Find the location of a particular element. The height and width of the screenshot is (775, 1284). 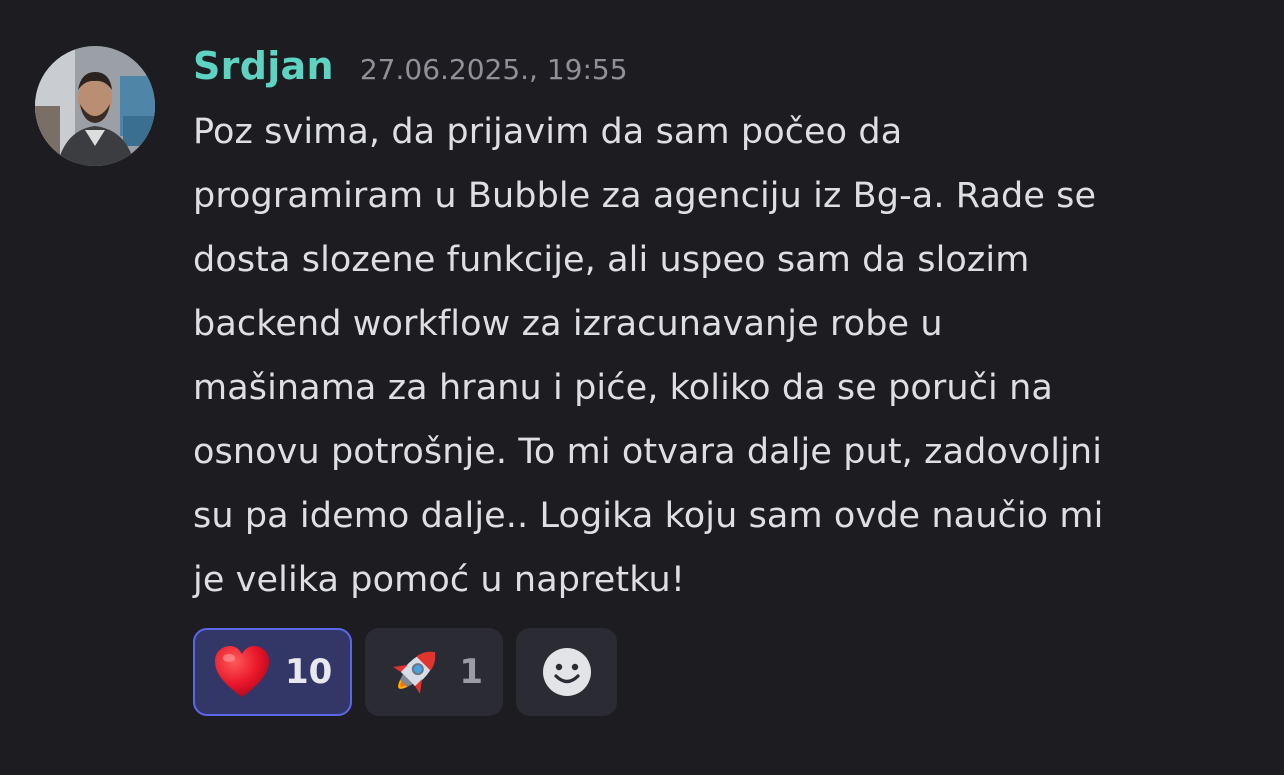

smiley-face-icon is located at coordinates (566, 672).